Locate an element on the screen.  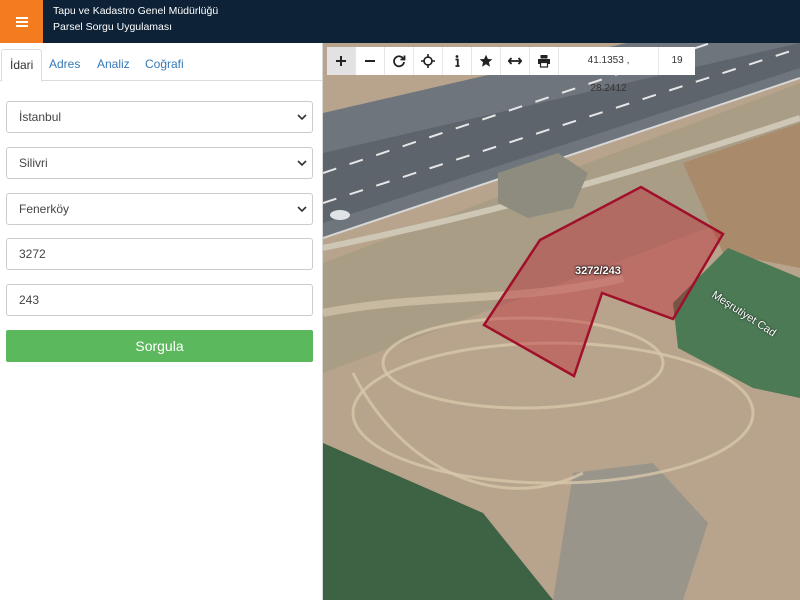
query-button: Sorgula is located at coordinates (159, 346).